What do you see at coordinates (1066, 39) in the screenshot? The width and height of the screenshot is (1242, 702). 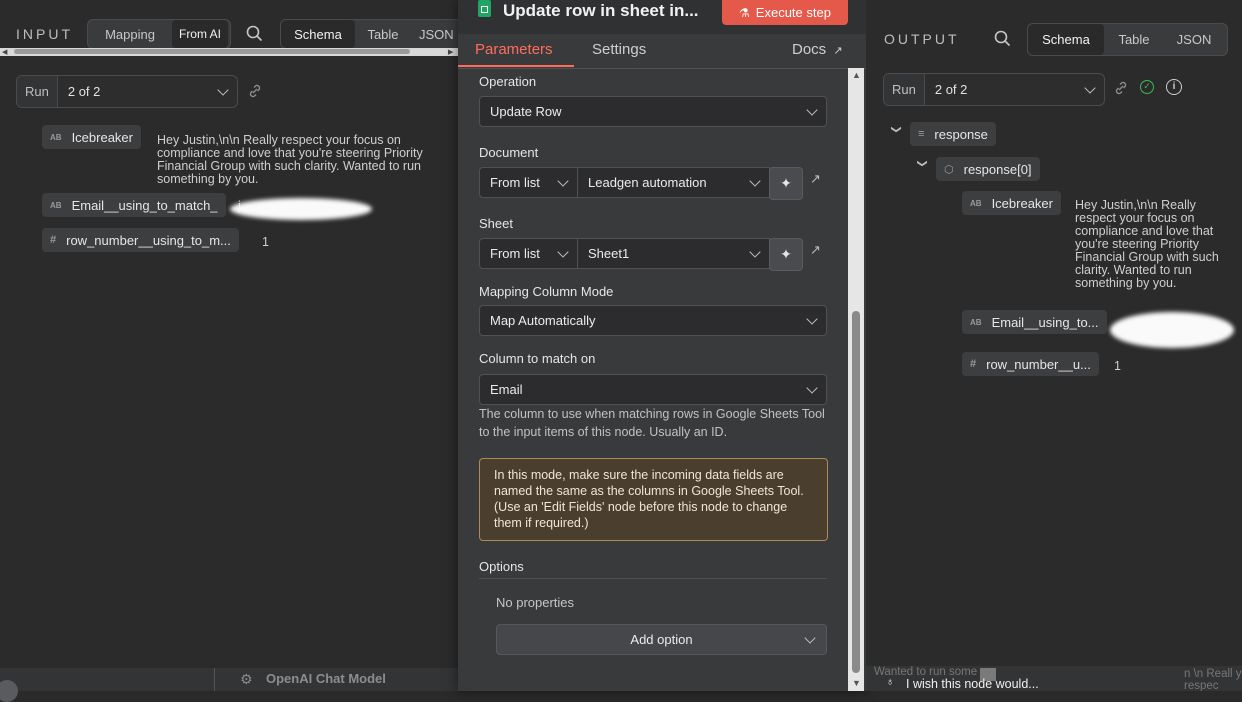 I see `output-tab-schema: Schema` at bounding box center [1066, 39].